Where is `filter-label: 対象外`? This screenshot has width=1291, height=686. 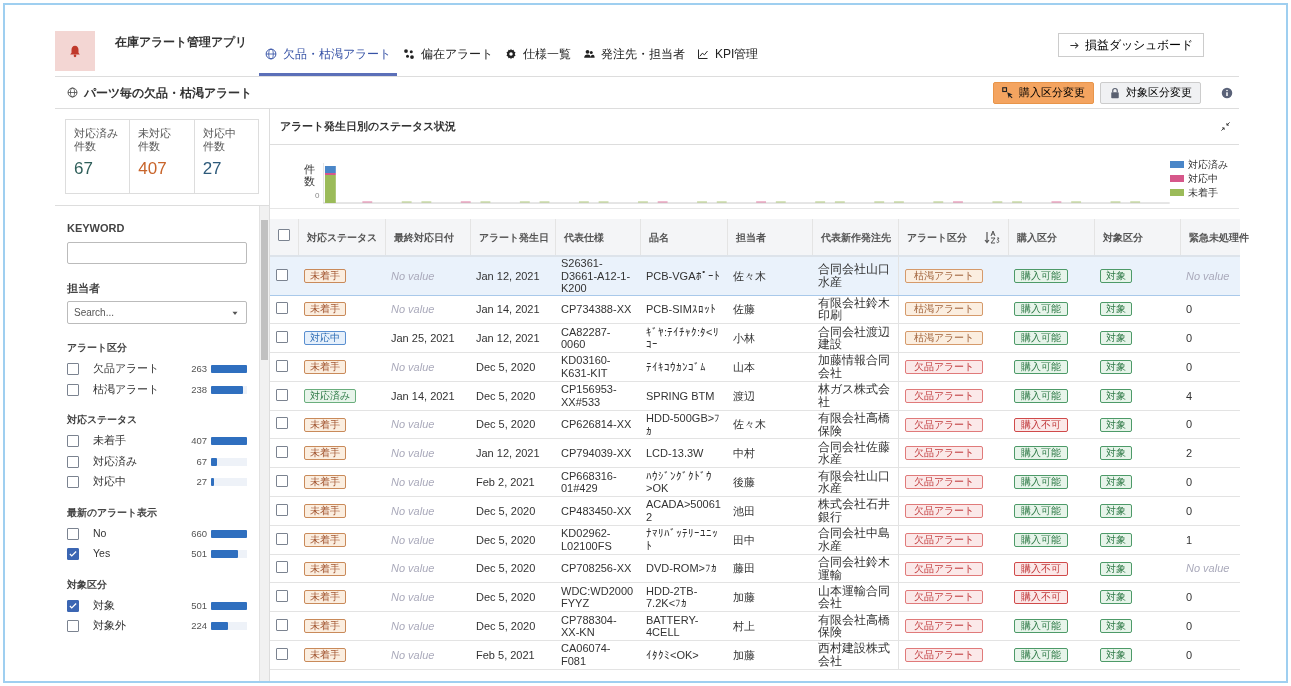 filter-label: 対象外 is located at coordinates (110, 626).